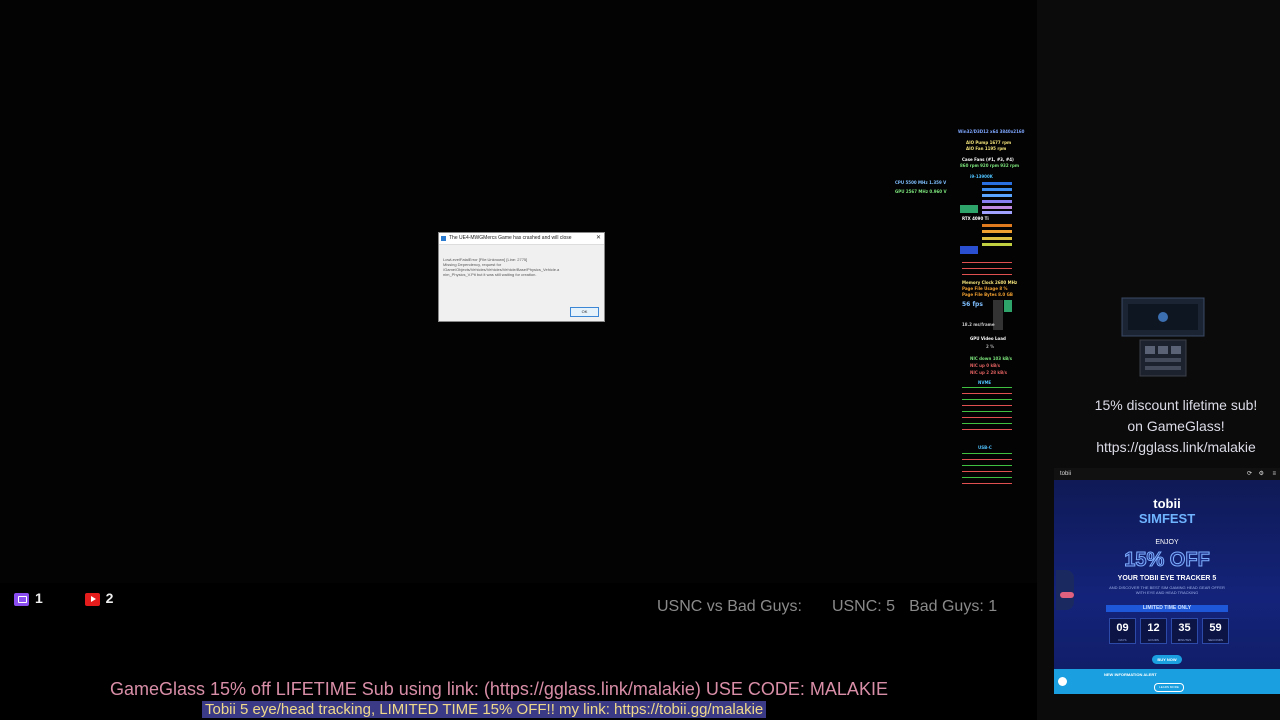  What do you see at coordinates (975, 218) in the screenshot?
I see `overlay-gpu-model: RTX 4090 Ti` at bounding box center [975, 218].